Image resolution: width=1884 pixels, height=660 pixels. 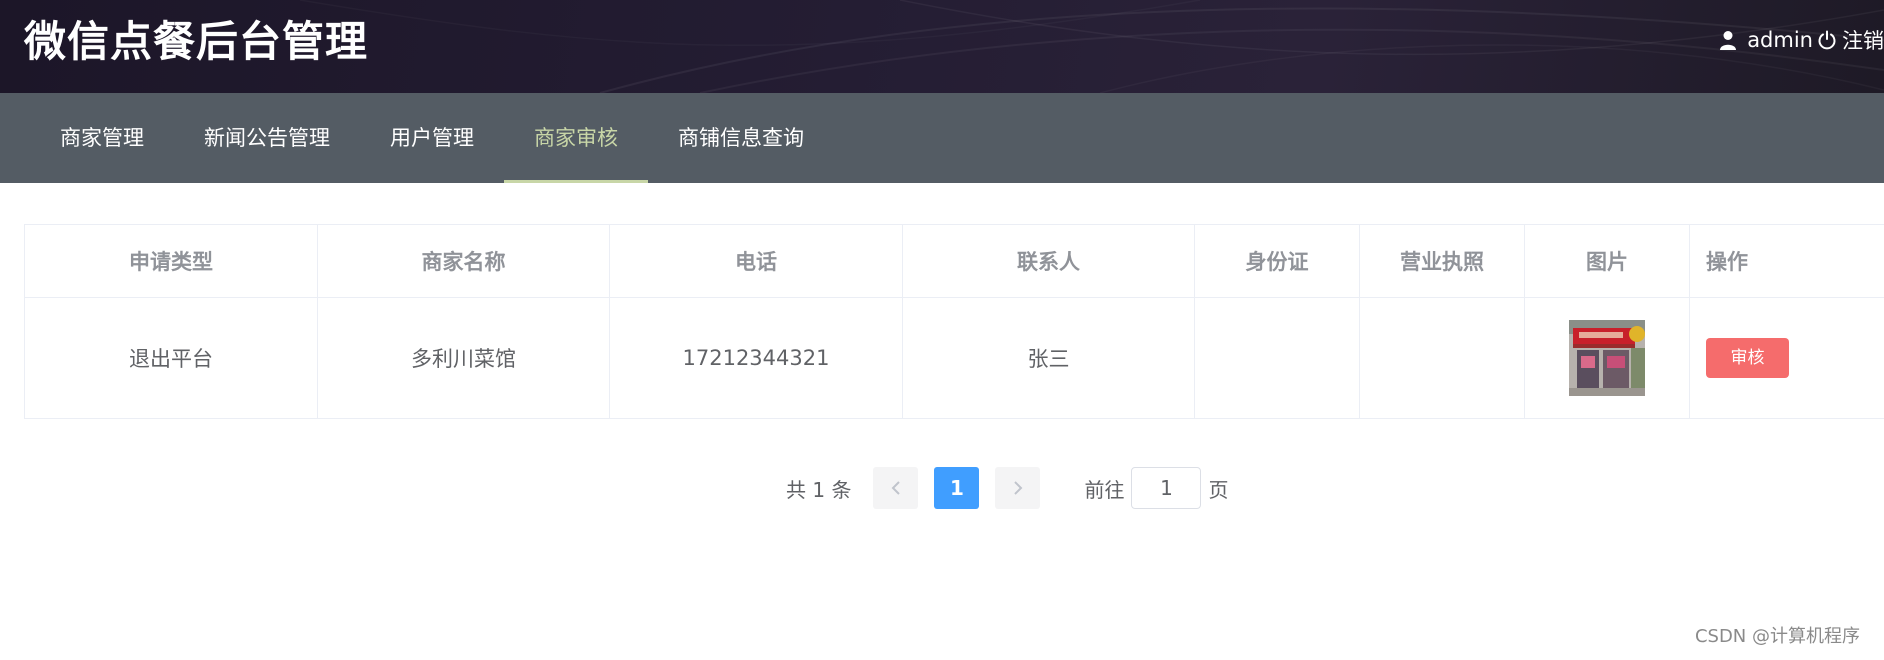 I want to click on column-header-actions: 操作, so click(x=1786, y=261).